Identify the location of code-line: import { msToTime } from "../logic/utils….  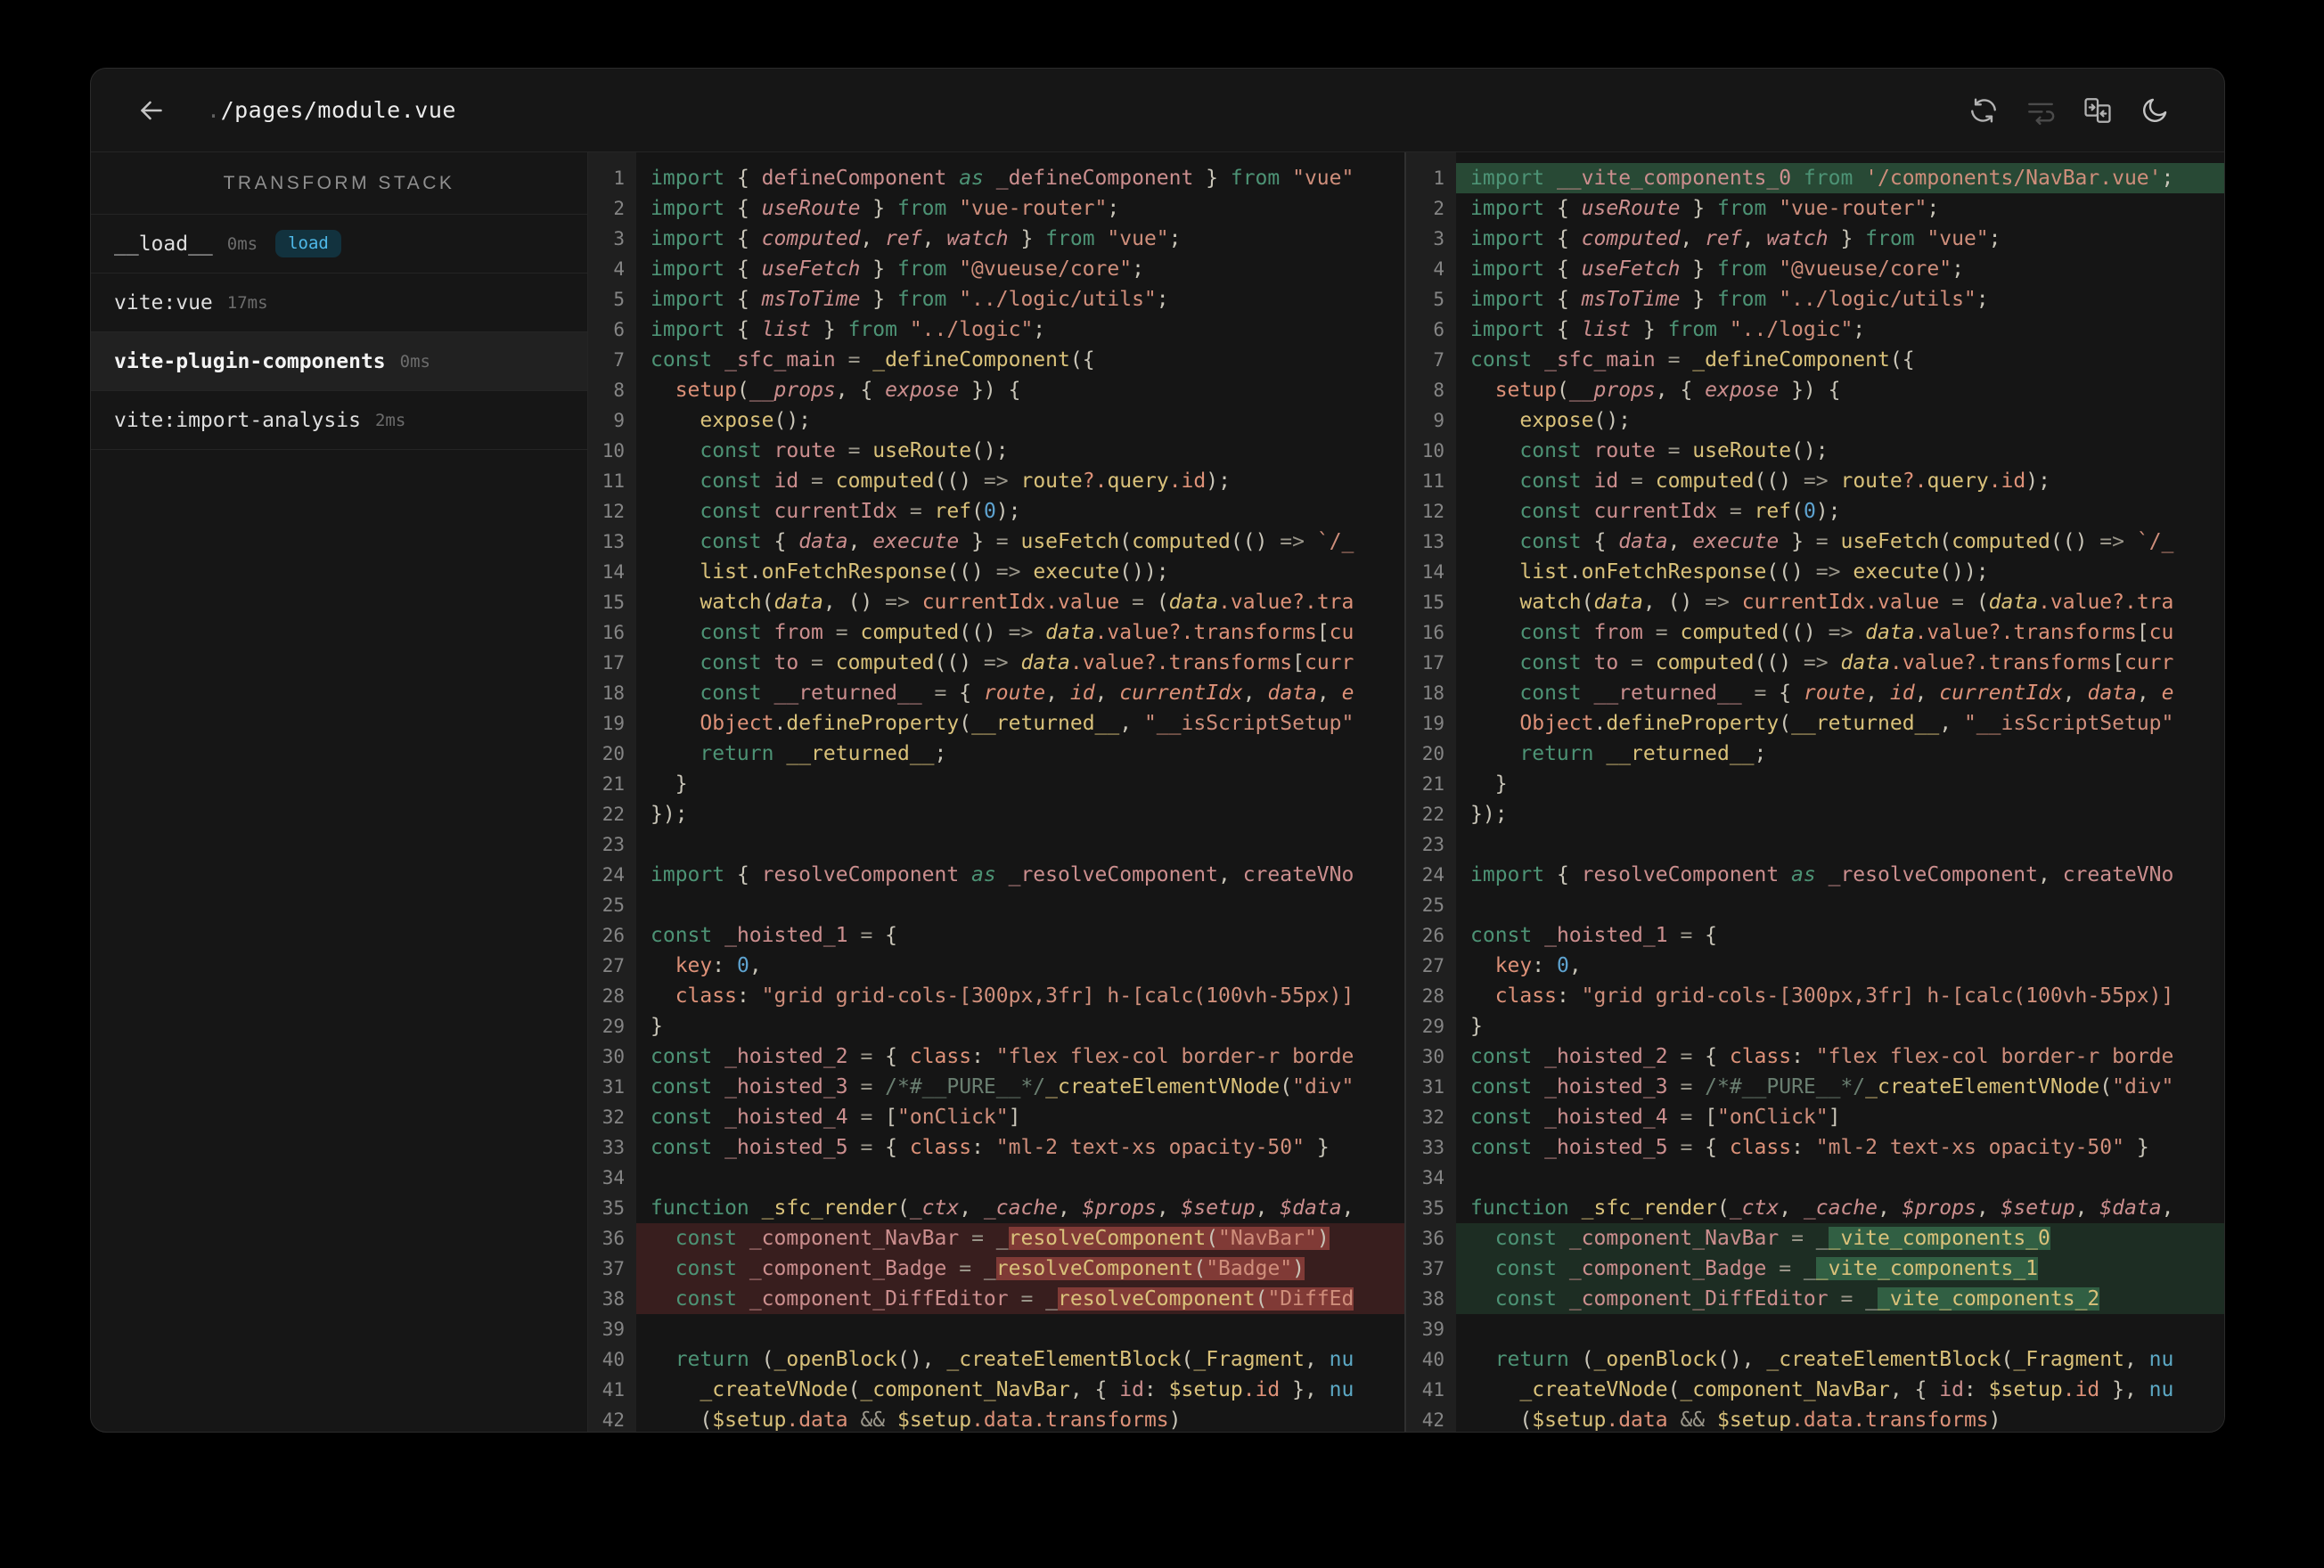
(1020, 299).